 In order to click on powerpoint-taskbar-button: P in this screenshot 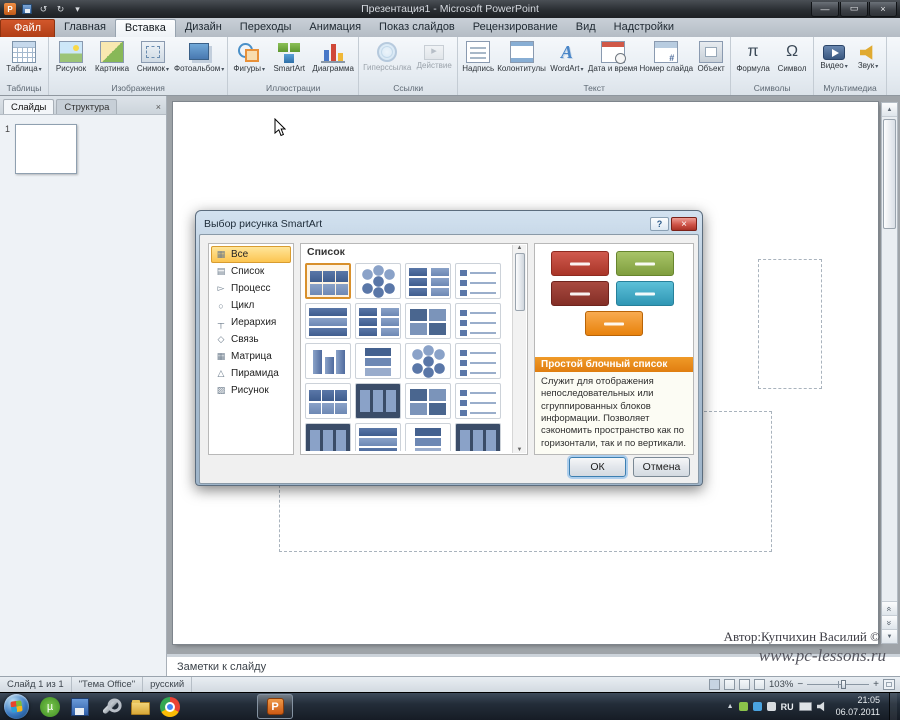, I will do `click(275, 706)`.